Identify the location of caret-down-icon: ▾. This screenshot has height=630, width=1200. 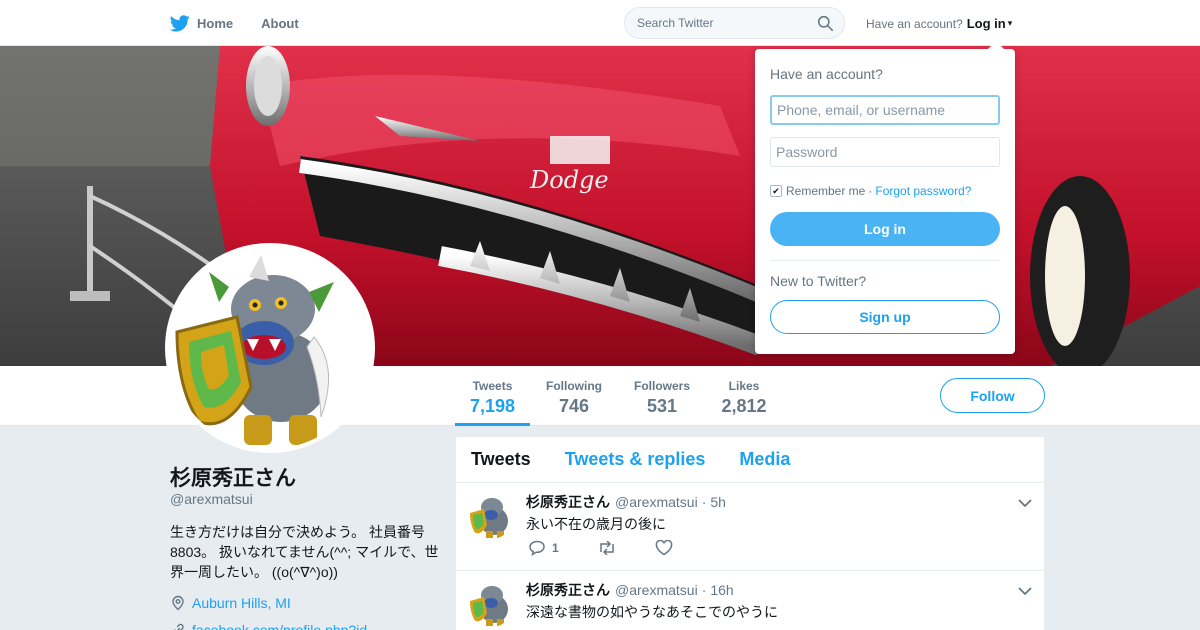
(1010, 23).